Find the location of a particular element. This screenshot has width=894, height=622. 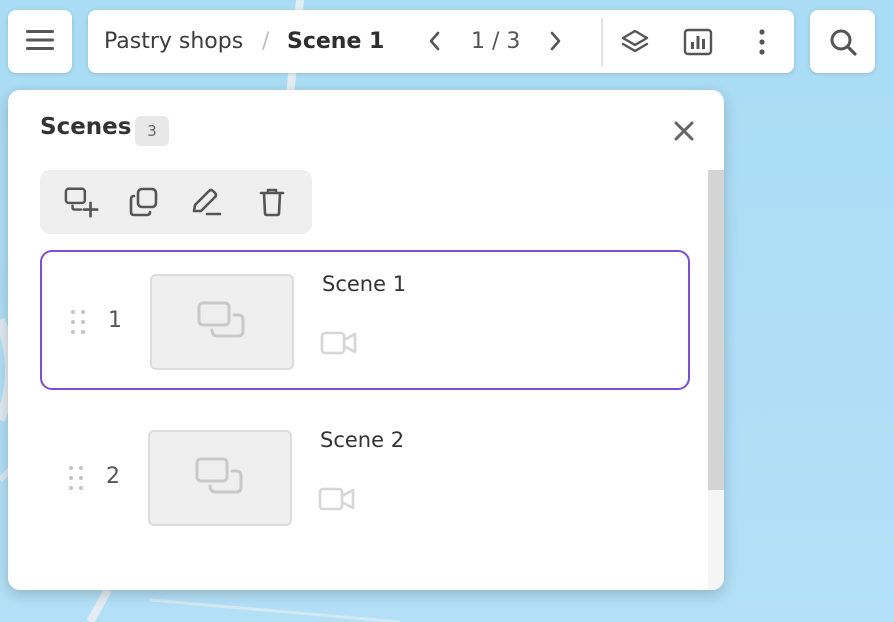

chart-button is located at coordinates (698, 42).